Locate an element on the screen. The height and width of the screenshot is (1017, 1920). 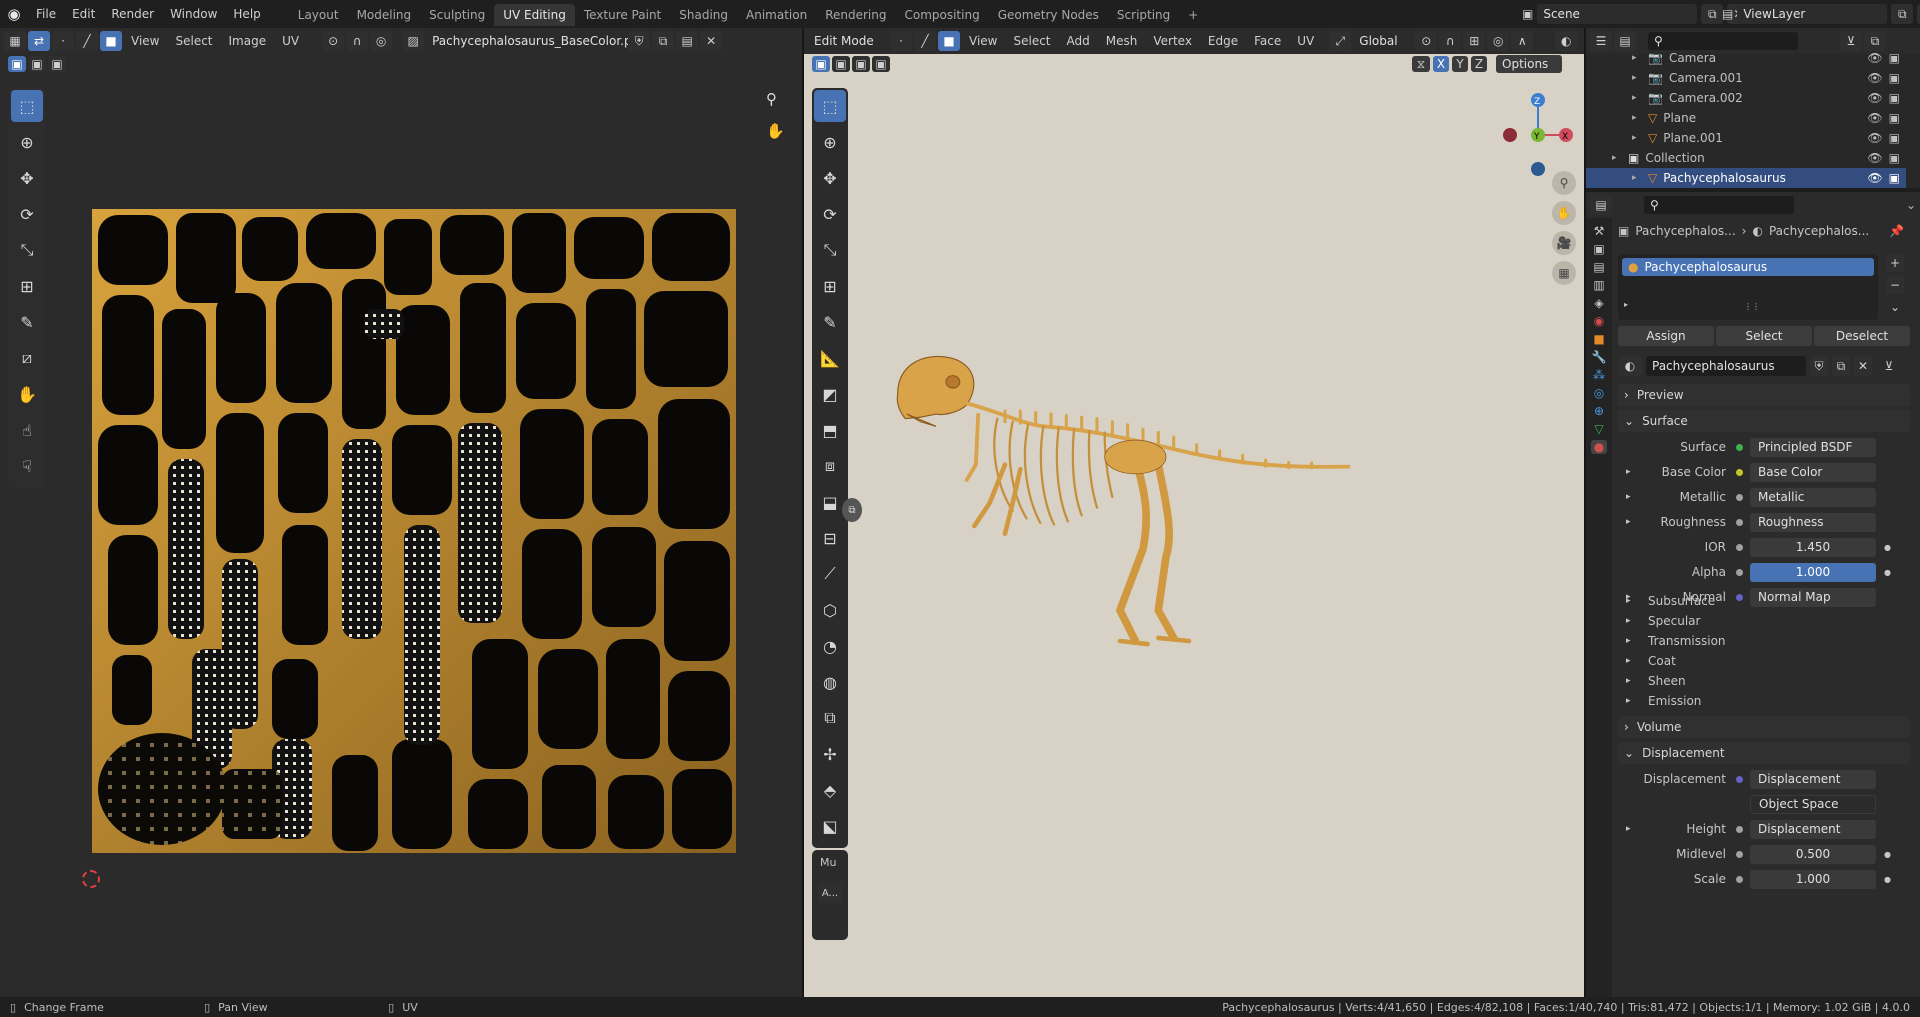
outliner-item-name: Plane.001 is located at coordinates (1693, 138).